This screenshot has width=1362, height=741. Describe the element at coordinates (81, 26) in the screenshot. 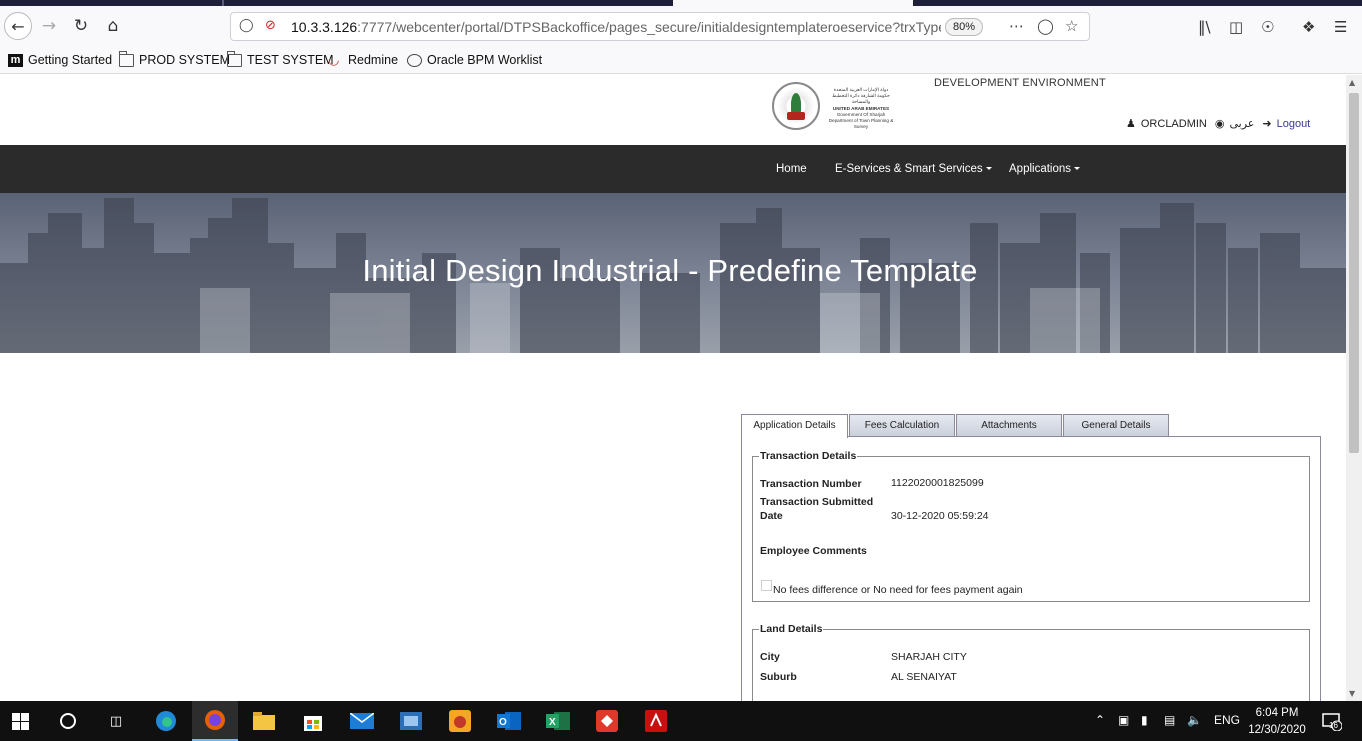

I see `reload-button: ↻` at that location.